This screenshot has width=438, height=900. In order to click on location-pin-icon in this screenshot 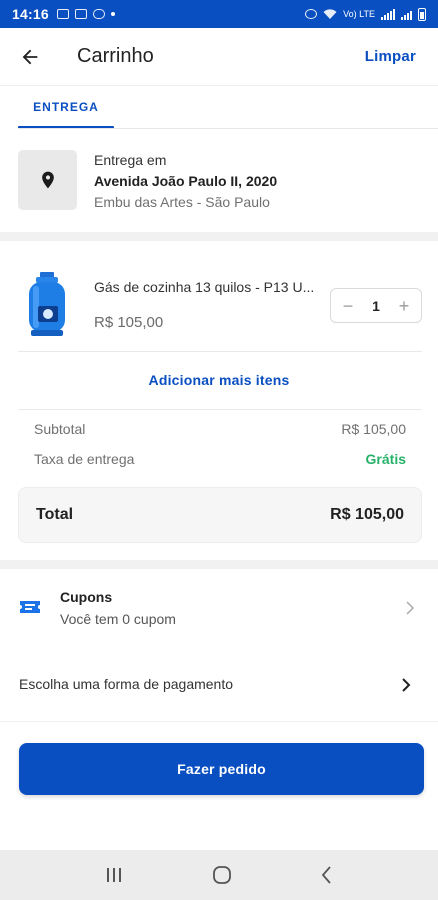, I will do `click(47, 180)`.